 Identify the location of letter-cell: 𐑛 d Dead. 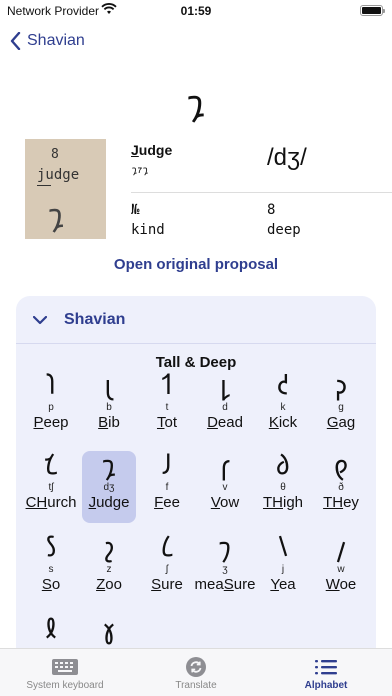
(225, 407).